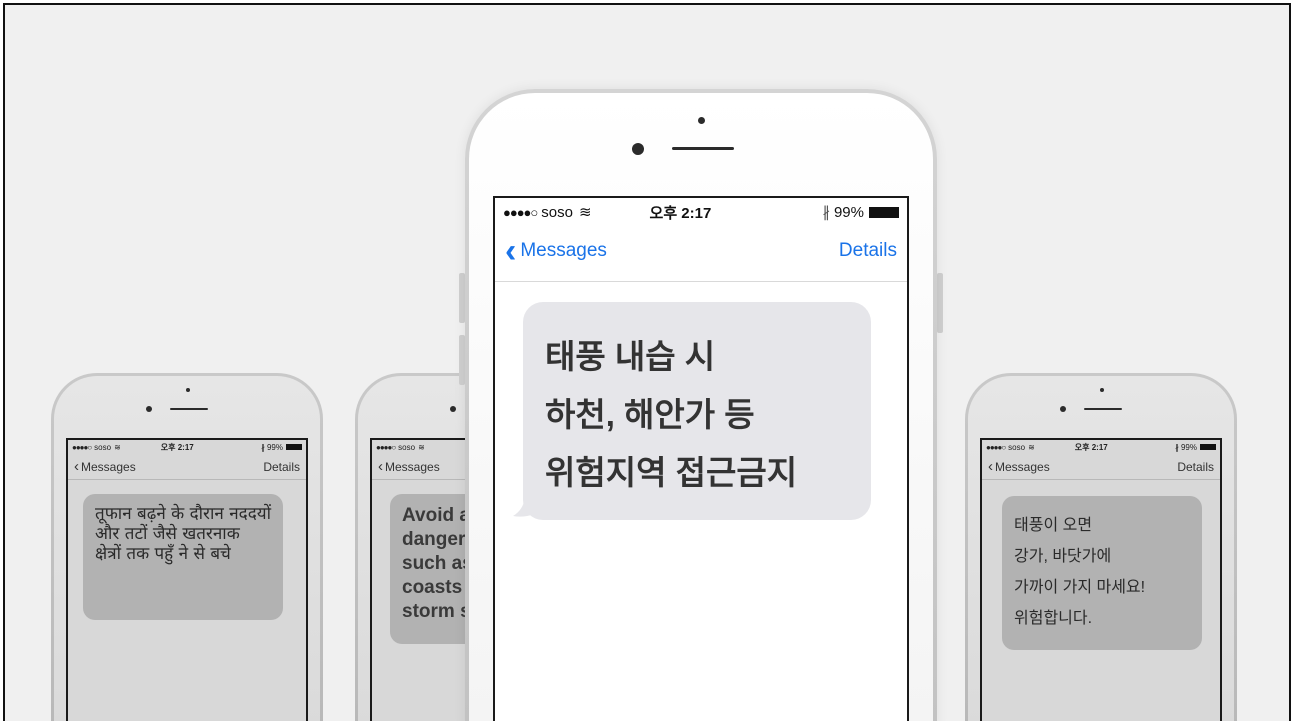 Image resolution: width=1294 pixels, height=721 pixels. I want to click on message-bubble: 태풍 내습 시 하천, 해안가 등 위험지역 접근금지, so click(697, 411).